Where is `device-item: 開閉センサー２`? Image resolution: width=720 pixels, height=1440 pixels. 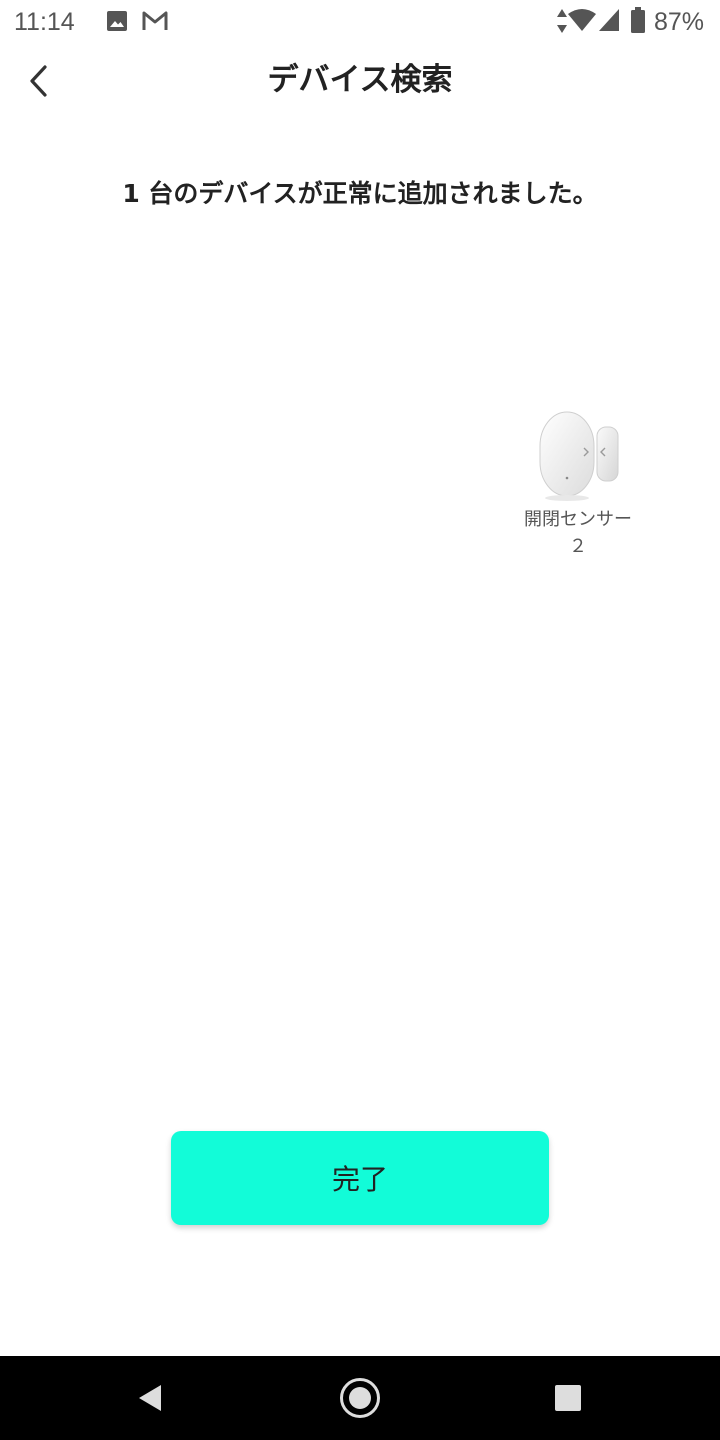 device-item: 開閉センサー２ is located at coordinates (578, 485).